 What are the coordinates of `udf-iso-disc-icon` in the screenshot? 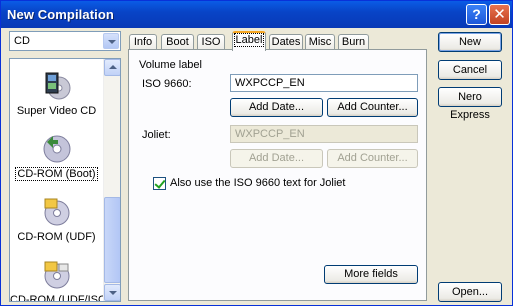 It's located at (57, 275).